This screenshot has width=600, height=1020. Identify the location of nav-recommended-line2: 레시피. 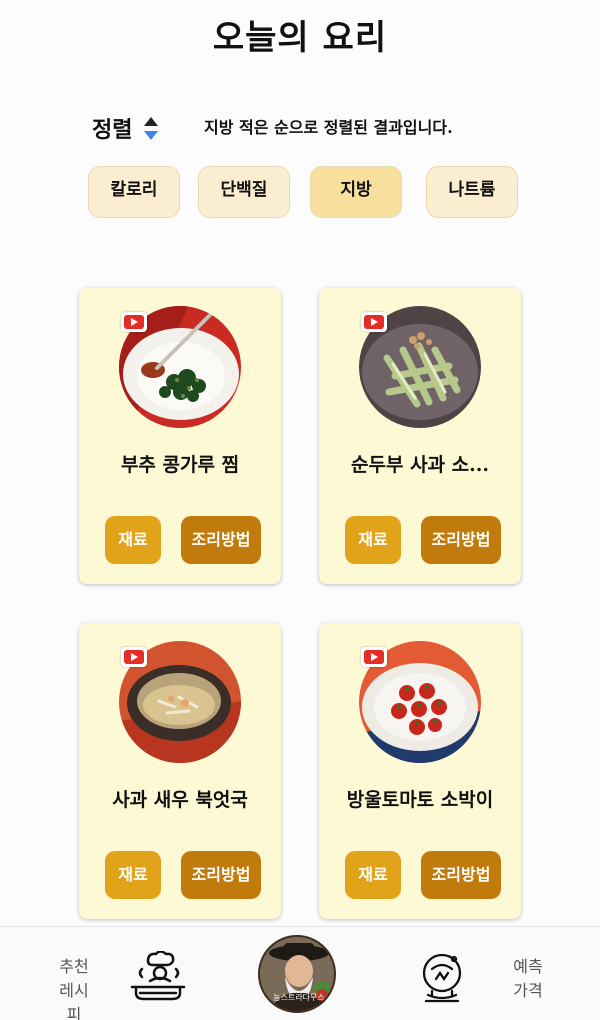
(74, 1000).